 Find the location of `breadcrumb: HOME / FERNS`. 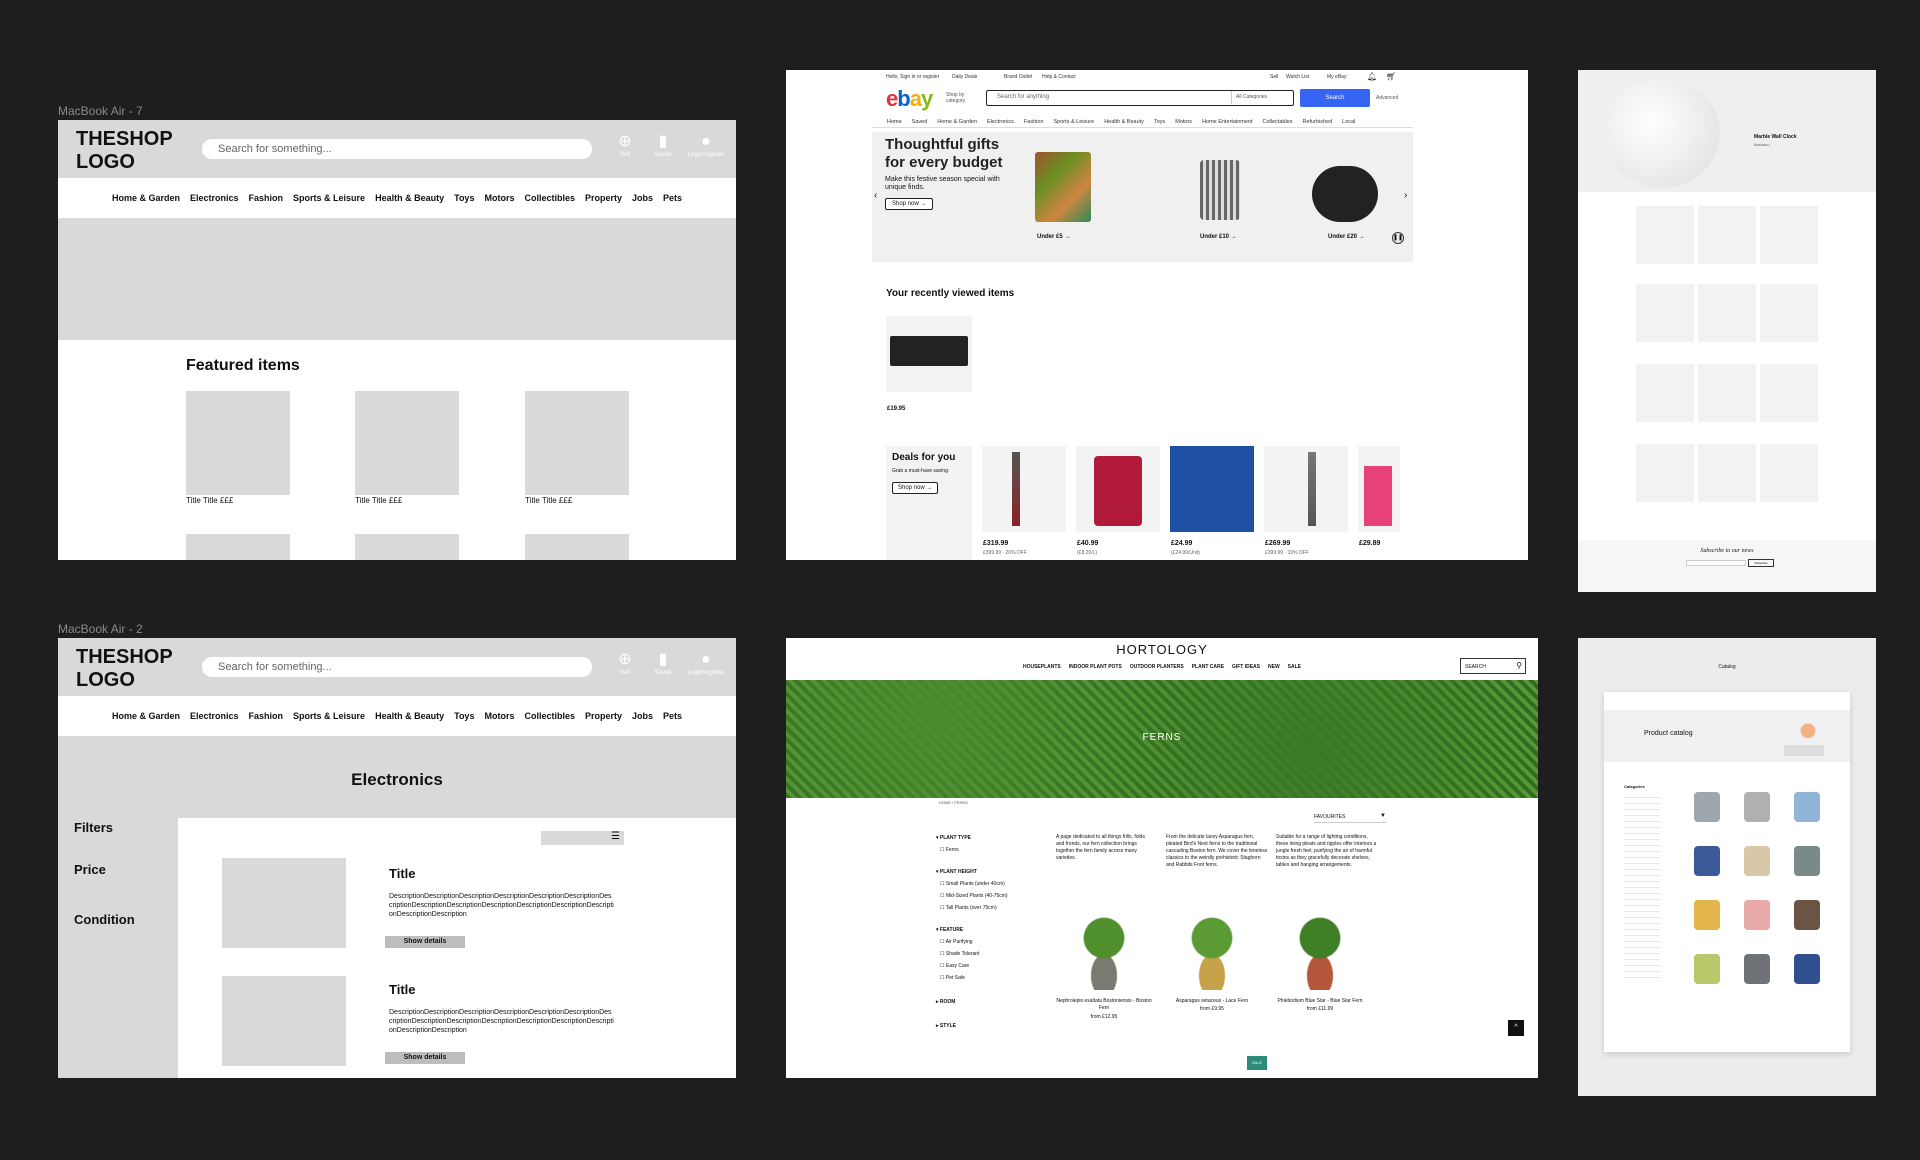

breadcrumb: HOME / FERNS is located at coordinates (953, 802).